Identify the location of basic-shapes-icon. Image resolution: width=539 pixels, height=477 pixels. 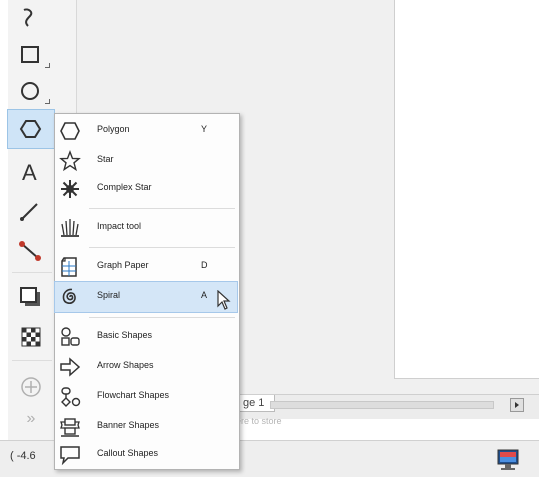
(70, 336).